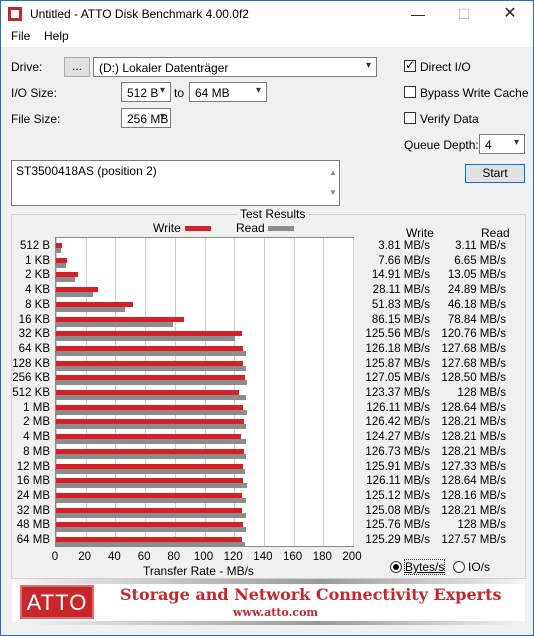 This screenshot has width=534, height=636. I want to click on x-tick-label: 60, so click(144, 557).